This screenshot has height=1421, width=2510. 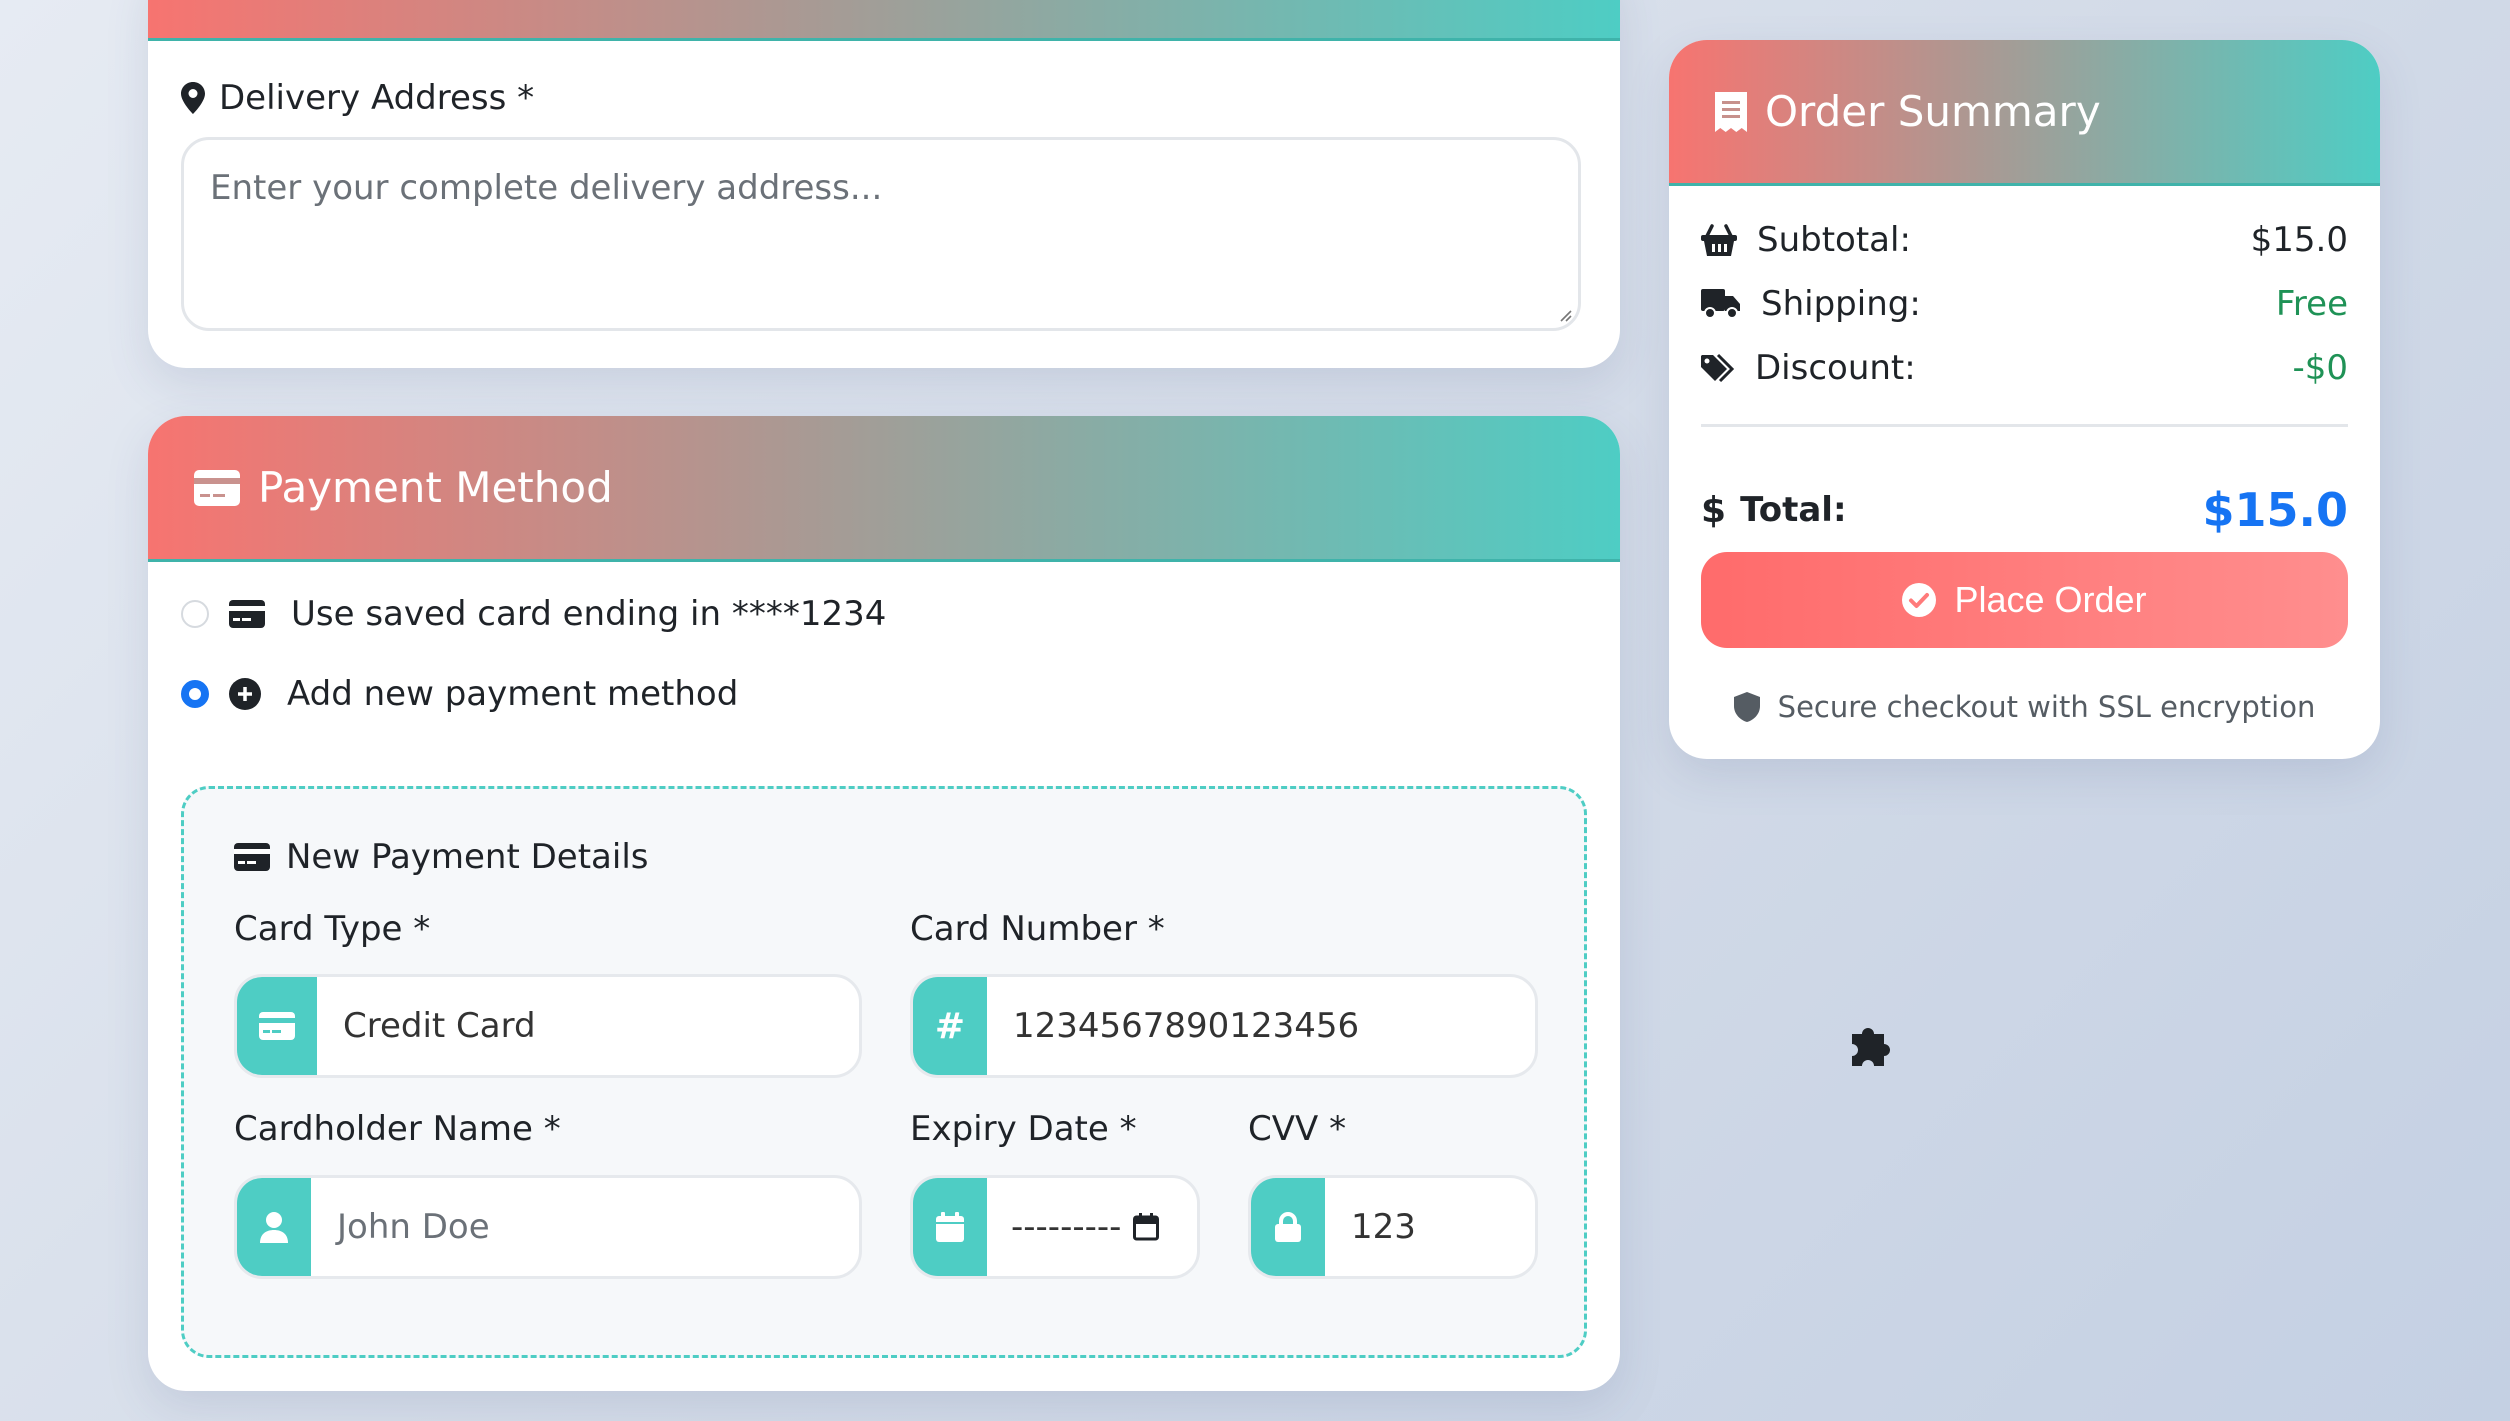 I want to click on dollar-icon: $, so click(x=1714, y=510).